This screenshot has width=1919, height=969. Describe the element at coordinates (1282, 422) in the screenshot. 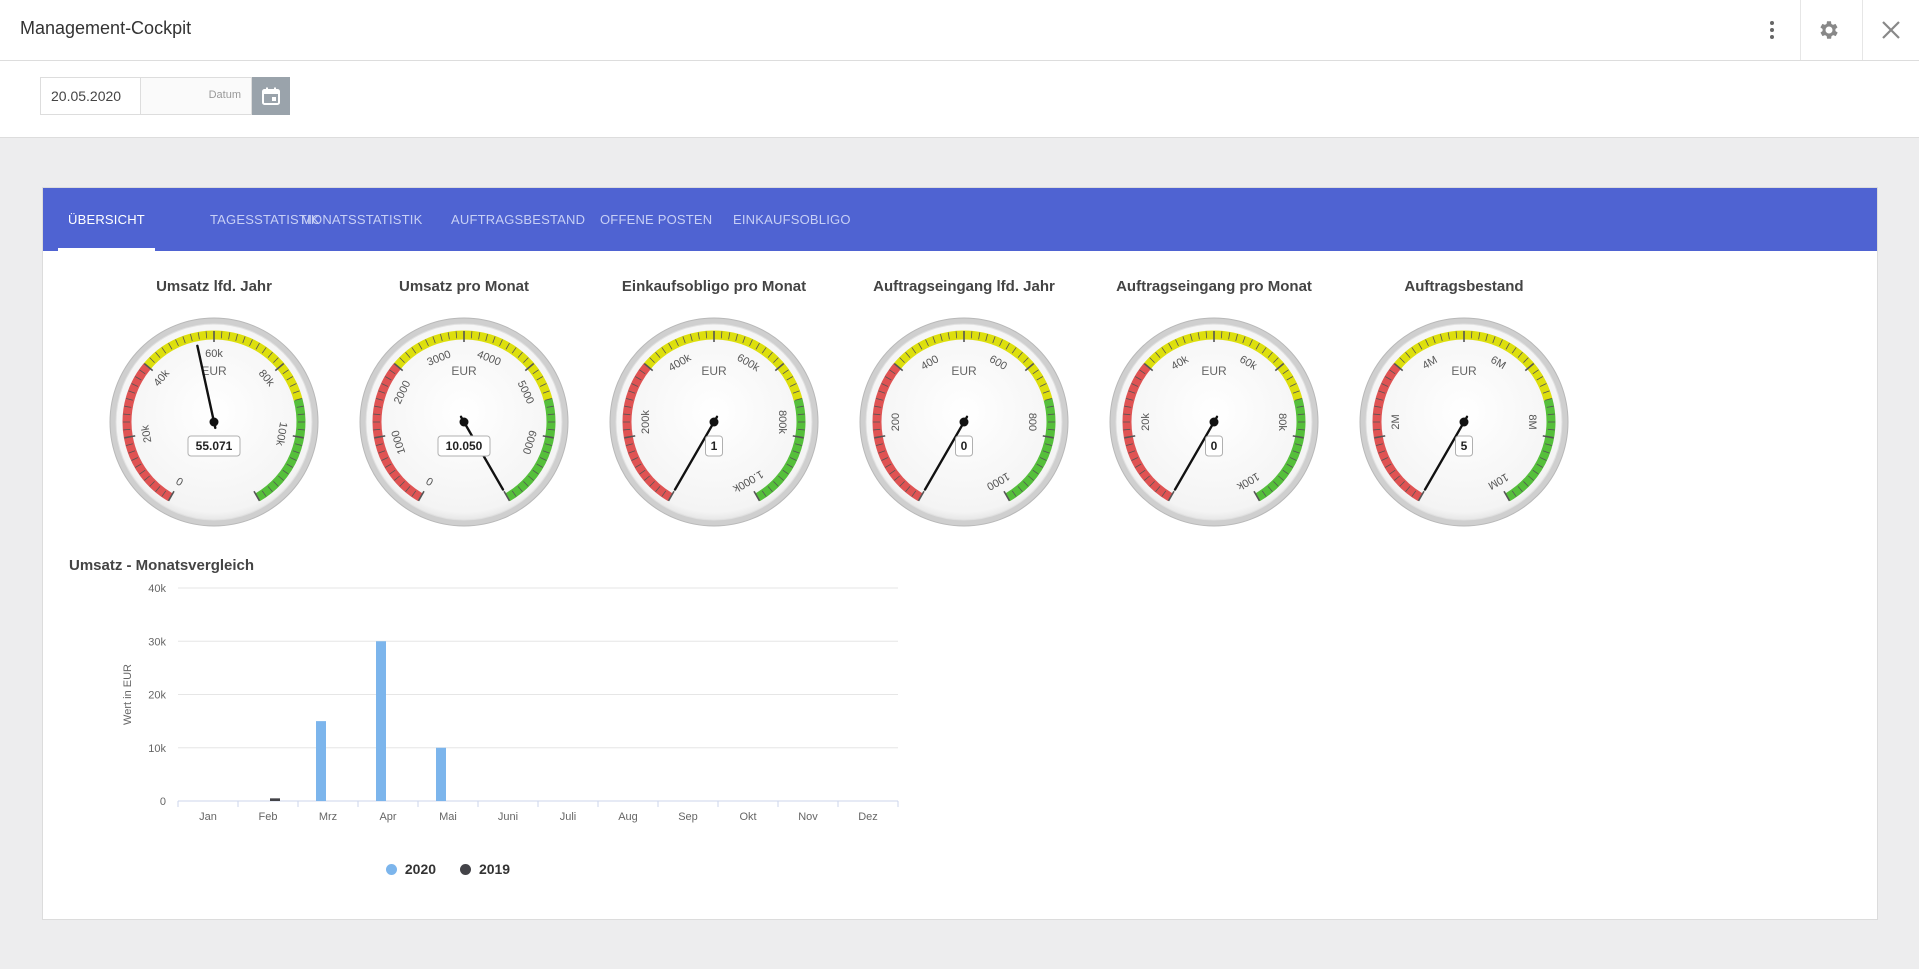

I see `gauge-tick-label: 80k` at that location.